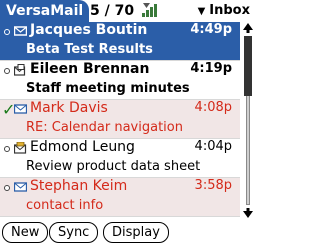 The image size is (320, 248). Describe the element at coordinates (89, 30) in the screenshot. I see `sender-name: Jacques Boutin` at that location.